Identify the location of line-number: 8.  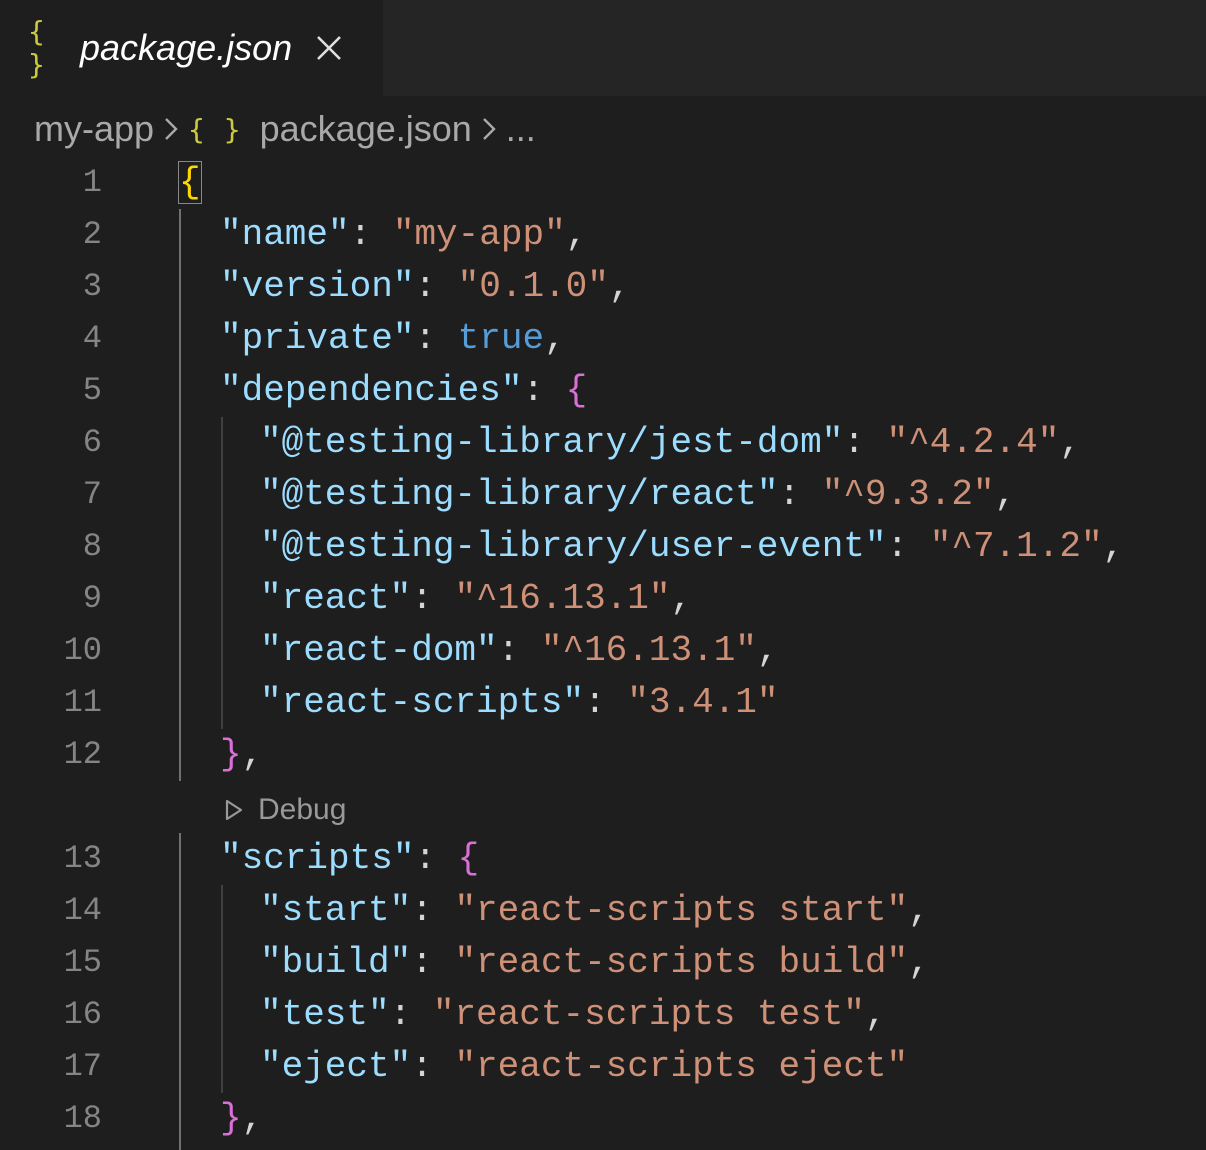
(92, 546).